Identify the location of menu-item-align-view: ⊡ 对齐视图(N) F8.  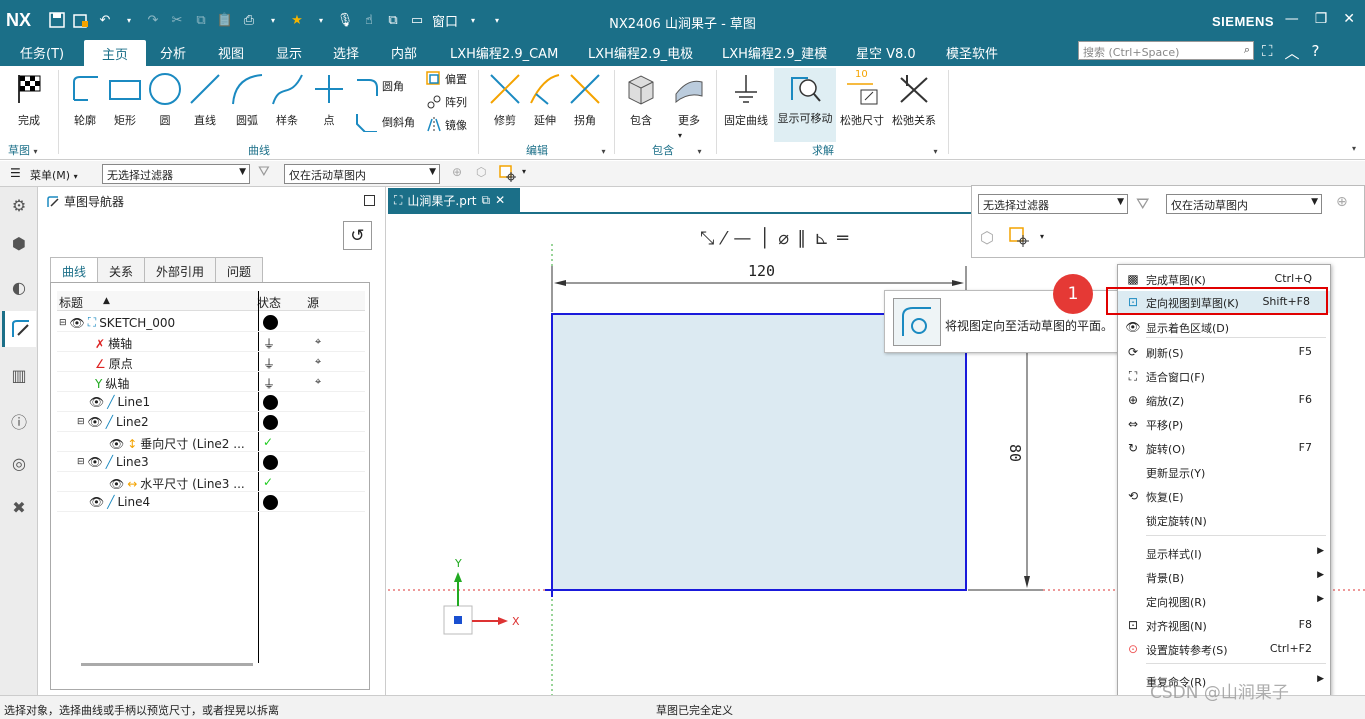
(1224, 625).